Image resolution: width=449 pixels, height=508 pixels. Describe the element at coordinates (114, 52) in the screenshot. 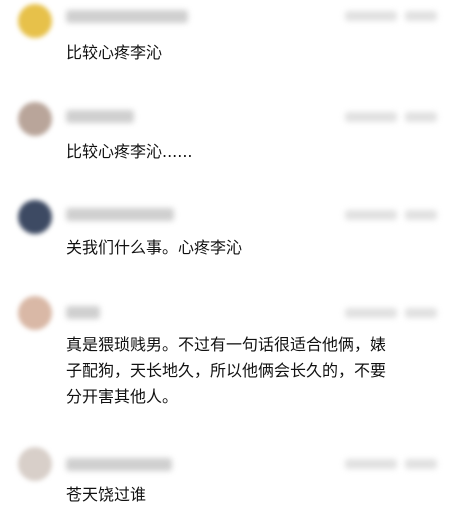

I see `comment-text: 比较心疼李沁` at that location.